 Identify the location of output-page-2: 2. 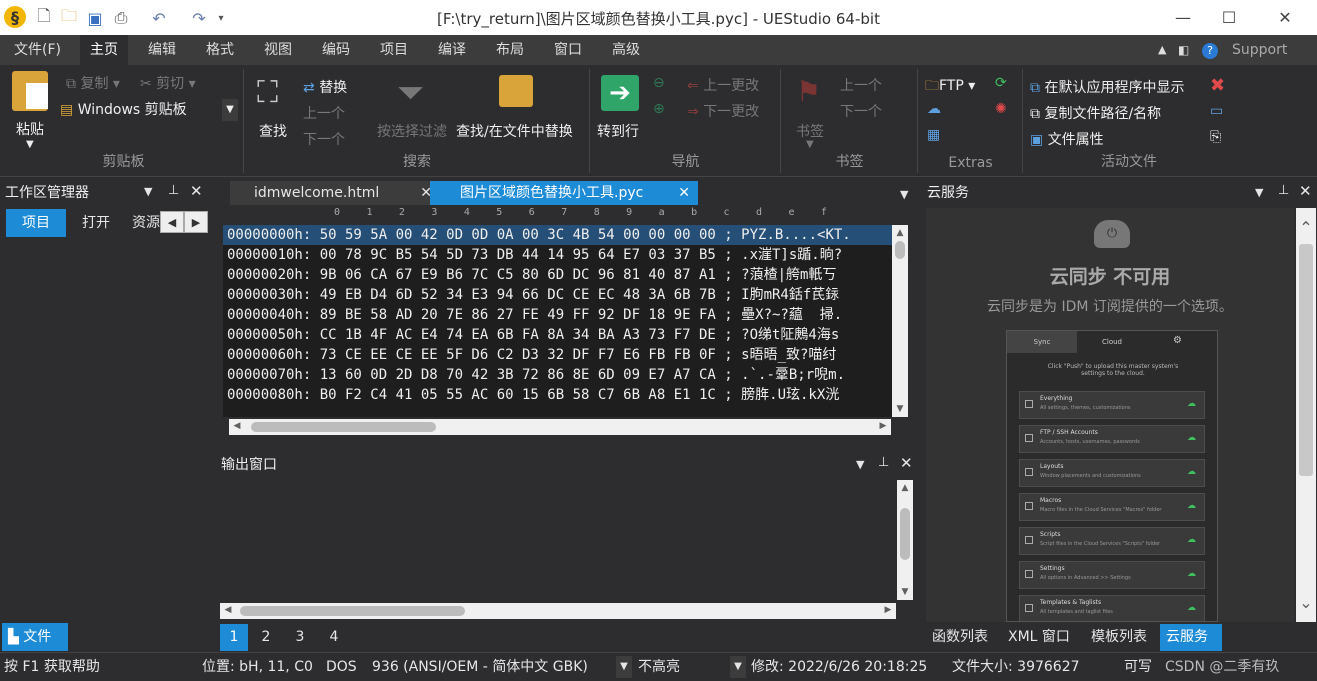
(266, 637).